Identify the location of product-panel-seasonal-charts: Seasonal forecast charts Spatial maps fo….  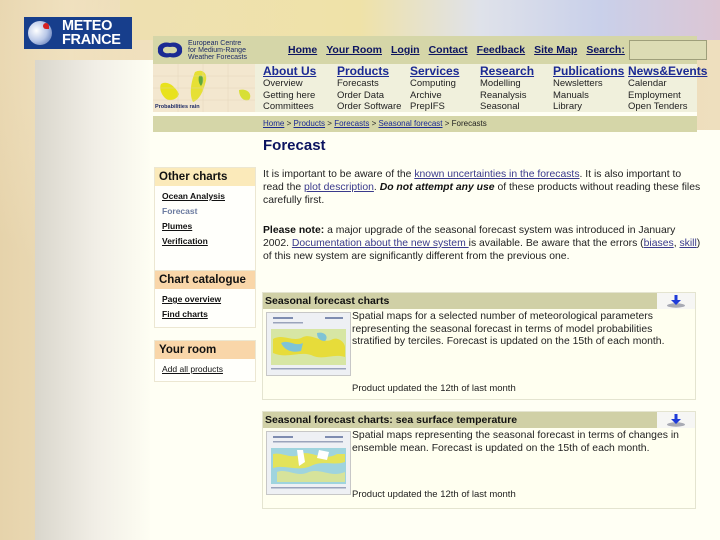
(479, 346).